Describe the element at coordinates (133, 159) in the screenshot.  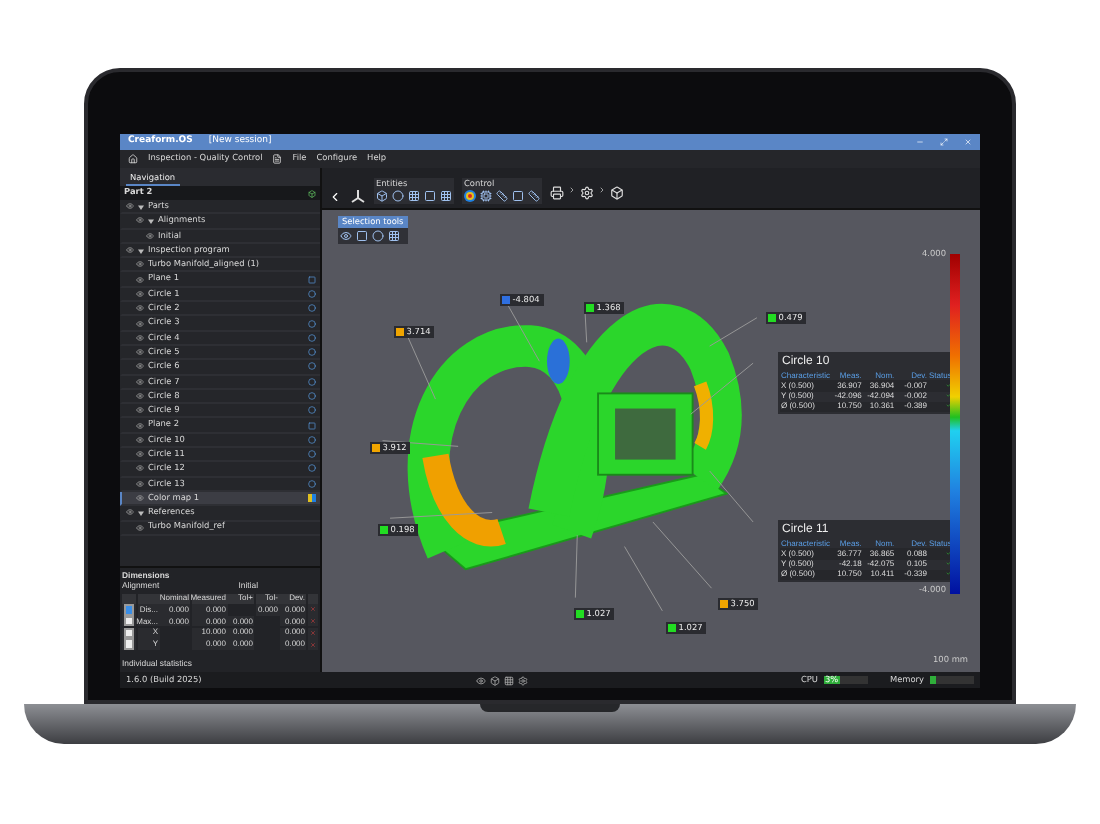
I see `home-icon` at that location.